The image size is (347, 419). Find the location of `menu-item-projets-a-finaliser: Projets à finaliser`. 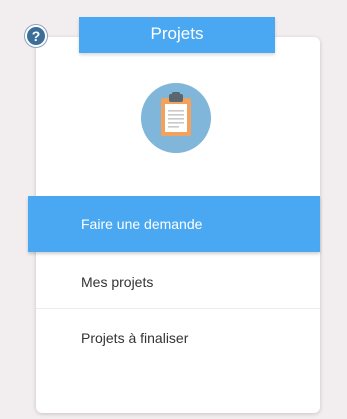

menu-item-projets-a-finaliser: Projets à finaliser is located at coordinates (178, 338).